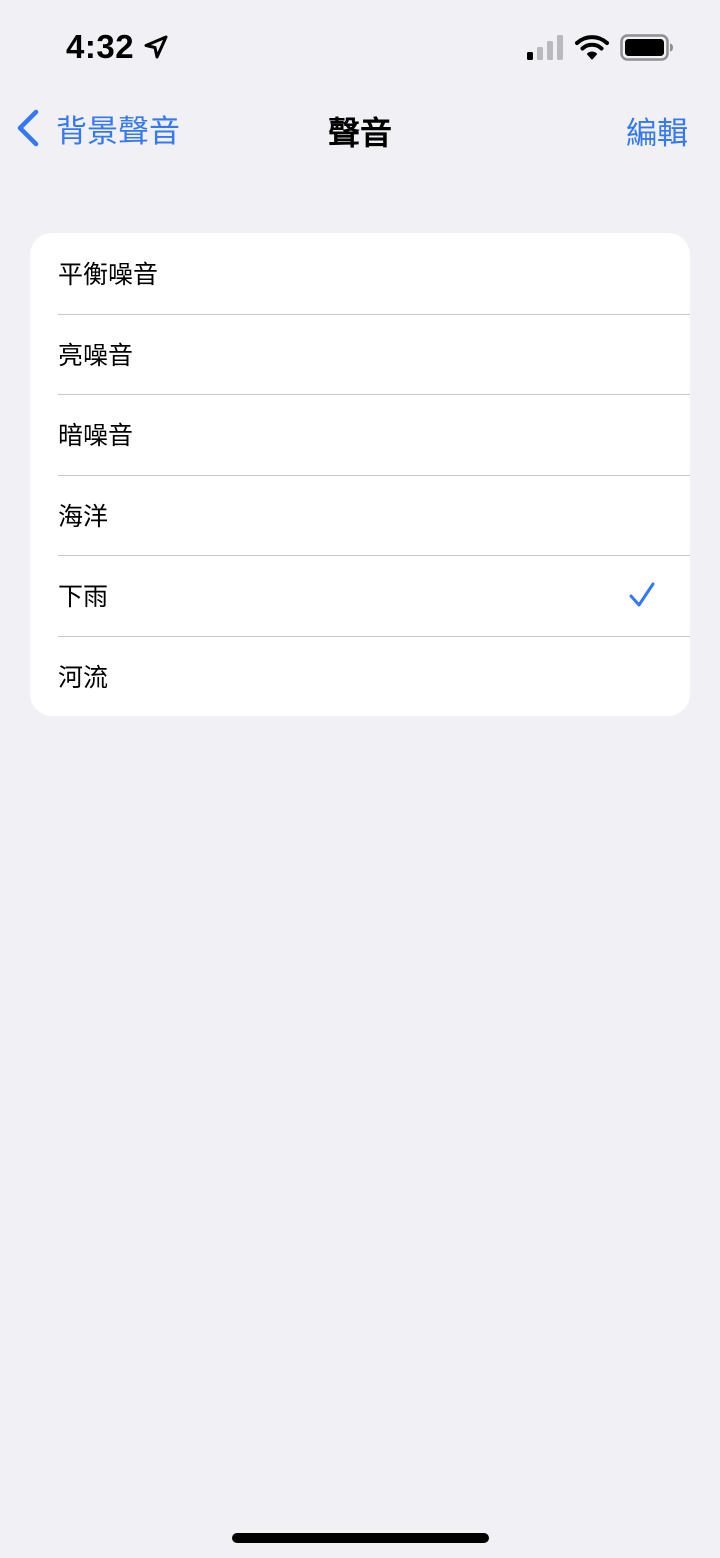 This screenshot has height=1558, width=720. Describe the element at coordinates (642, 594) in the screenshot. I see `checkmark-icon` at that location.